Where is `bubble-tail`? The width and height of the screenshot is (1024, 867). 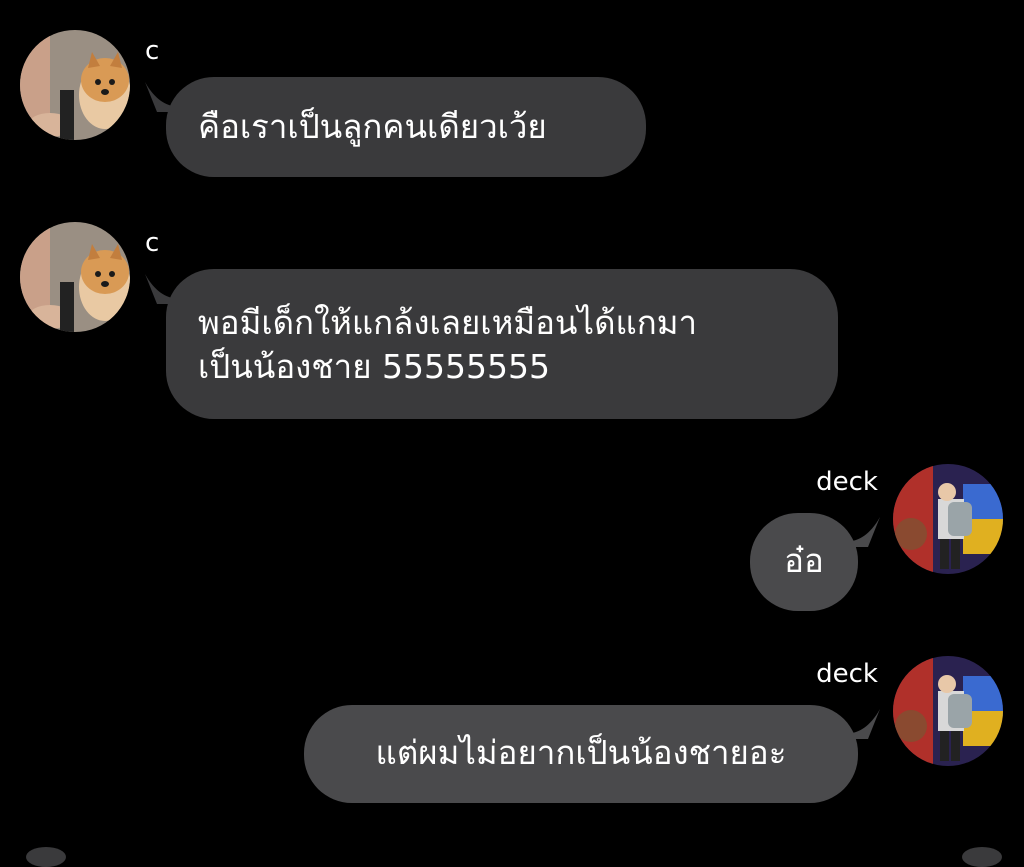 bubble-tail is located at coordinates (865, 724).